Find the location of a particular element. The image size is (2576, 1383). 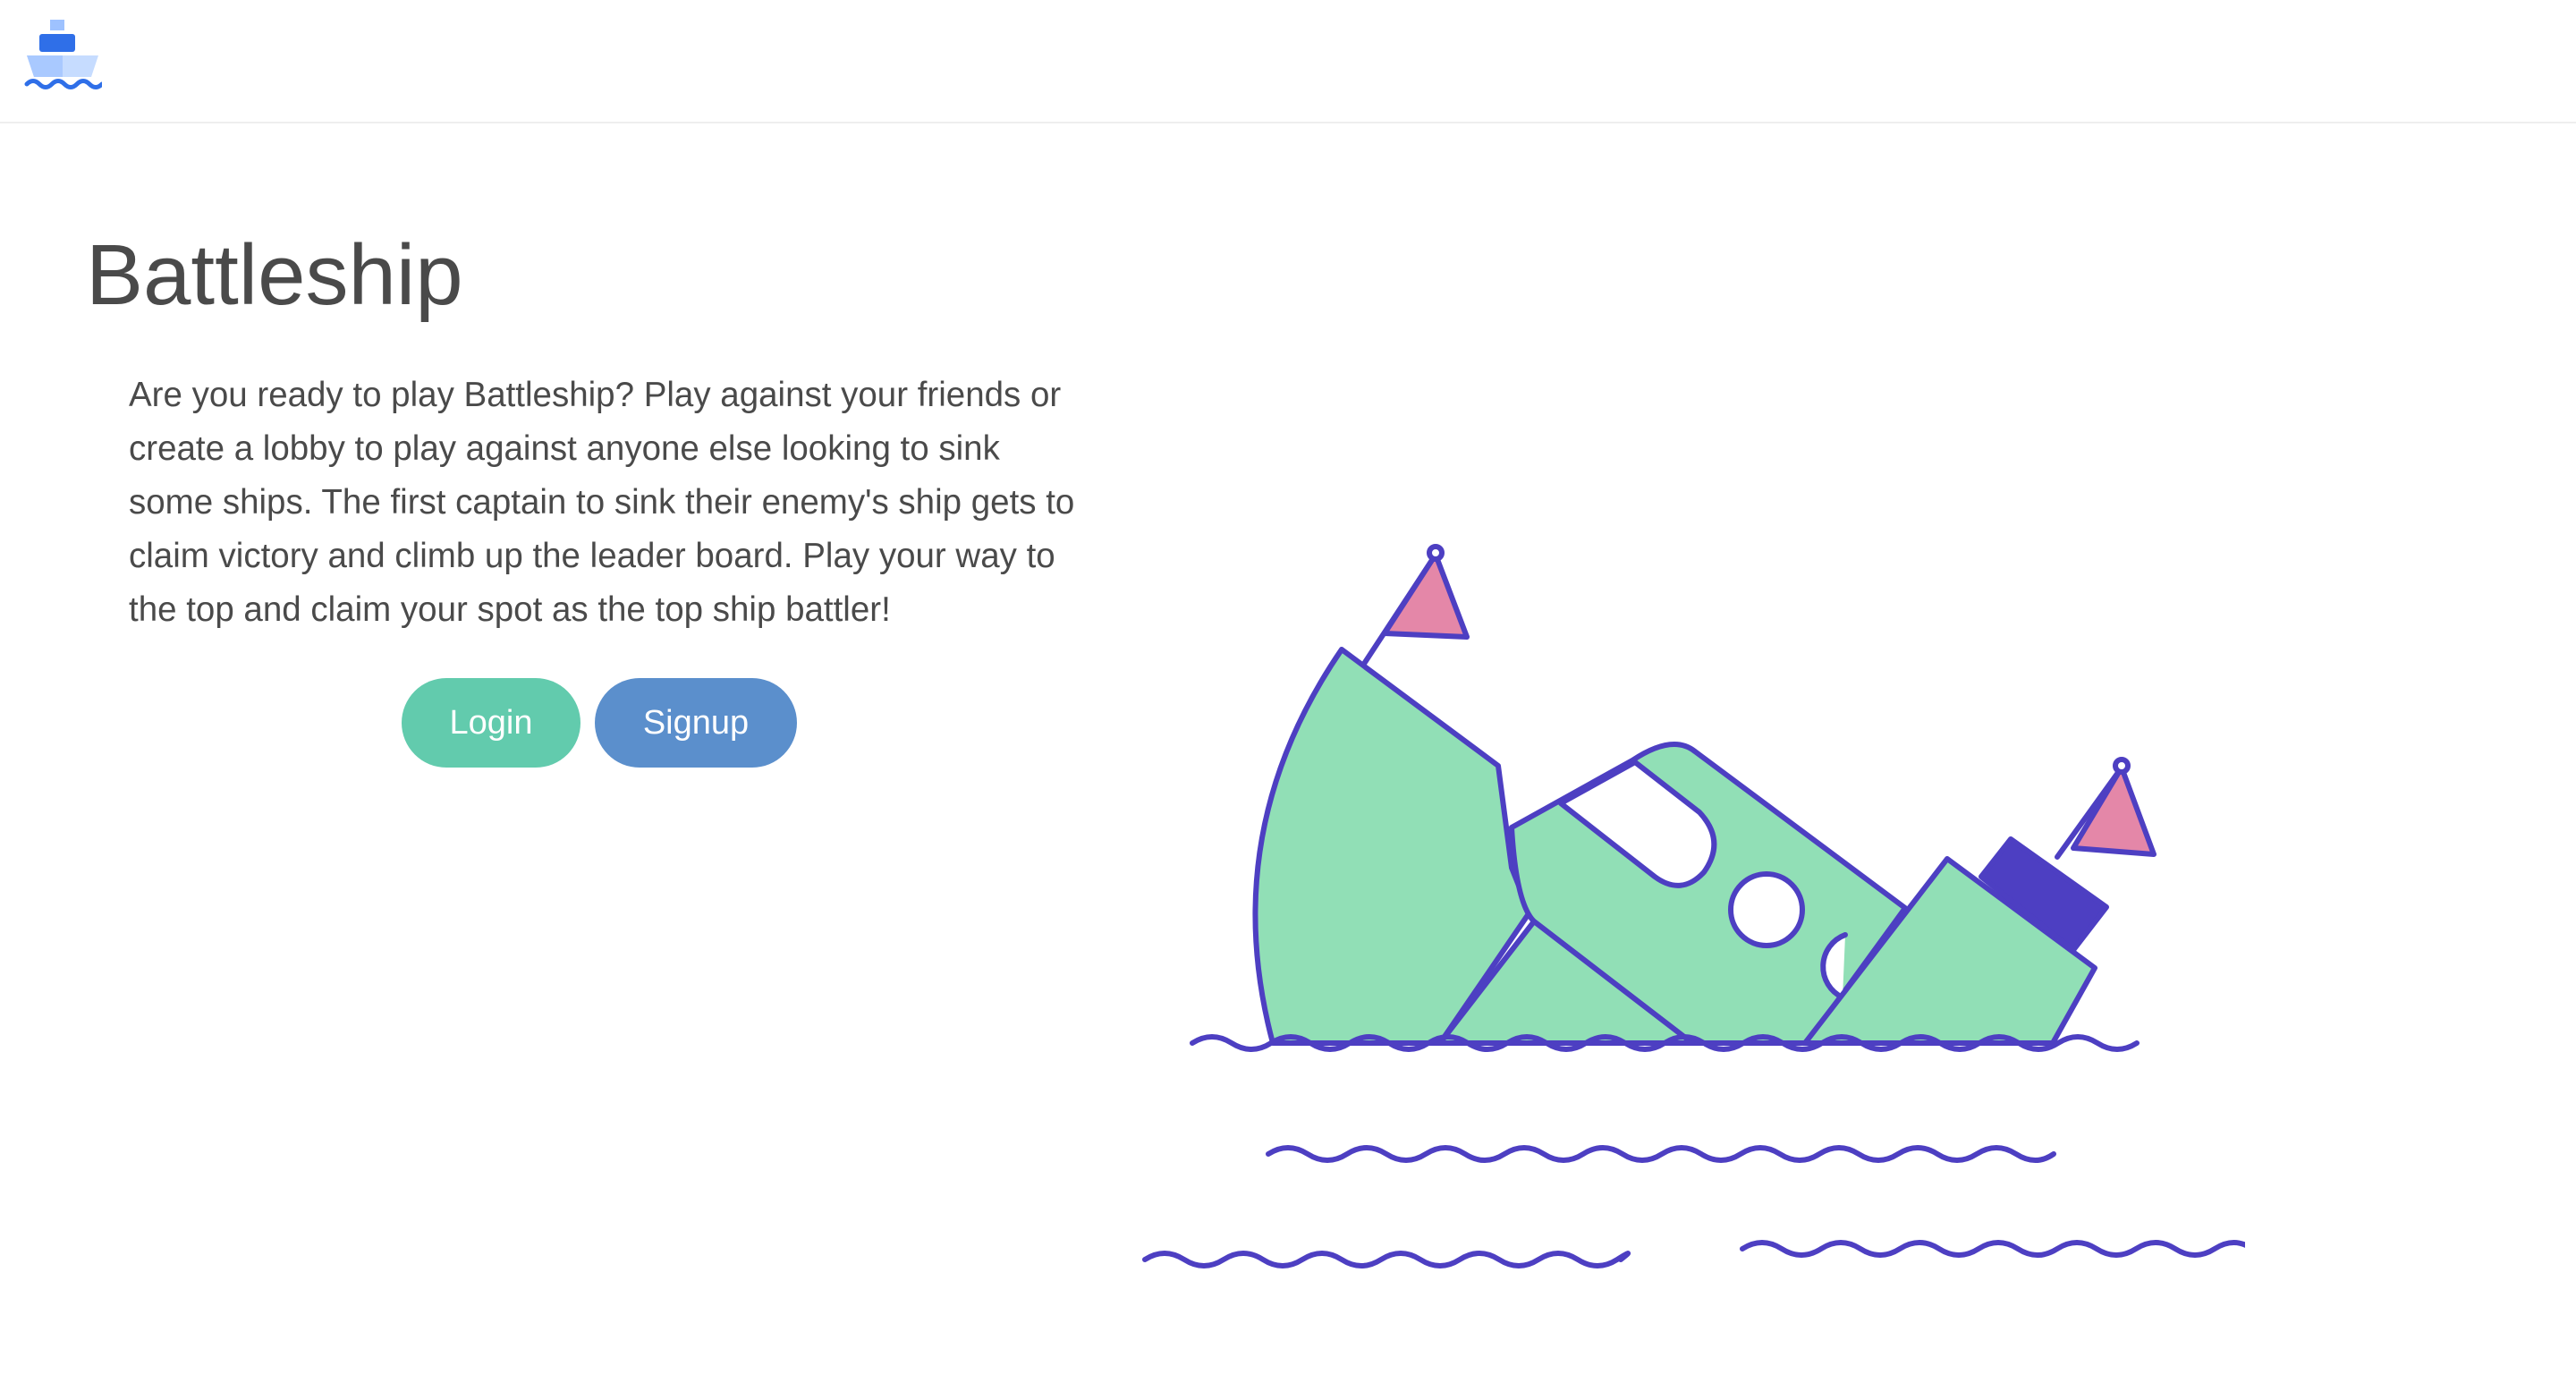

login-button: Login is located at coordinates (491, 723).